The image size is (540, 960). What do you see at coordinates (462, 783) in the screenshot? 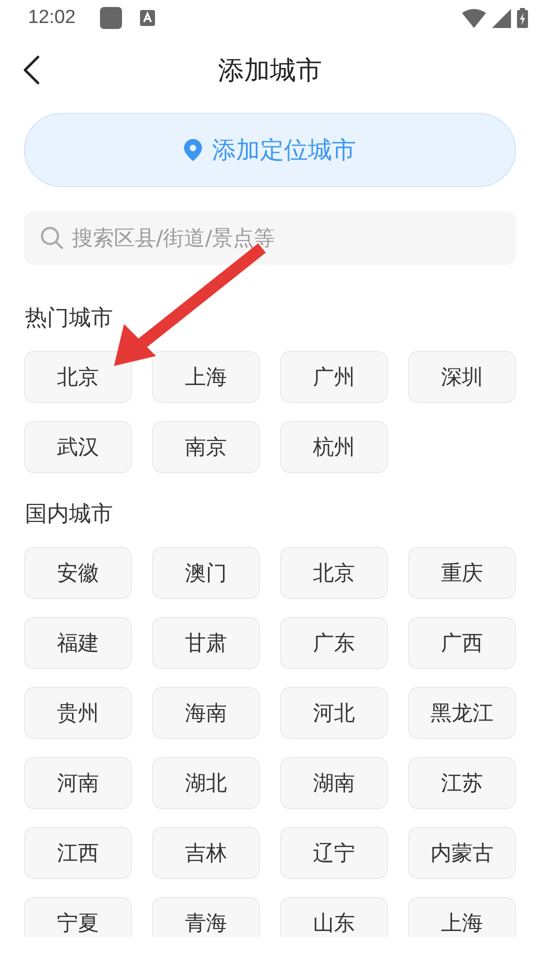
I see `city-chip: 江苏` at bounding box center [462, 783].